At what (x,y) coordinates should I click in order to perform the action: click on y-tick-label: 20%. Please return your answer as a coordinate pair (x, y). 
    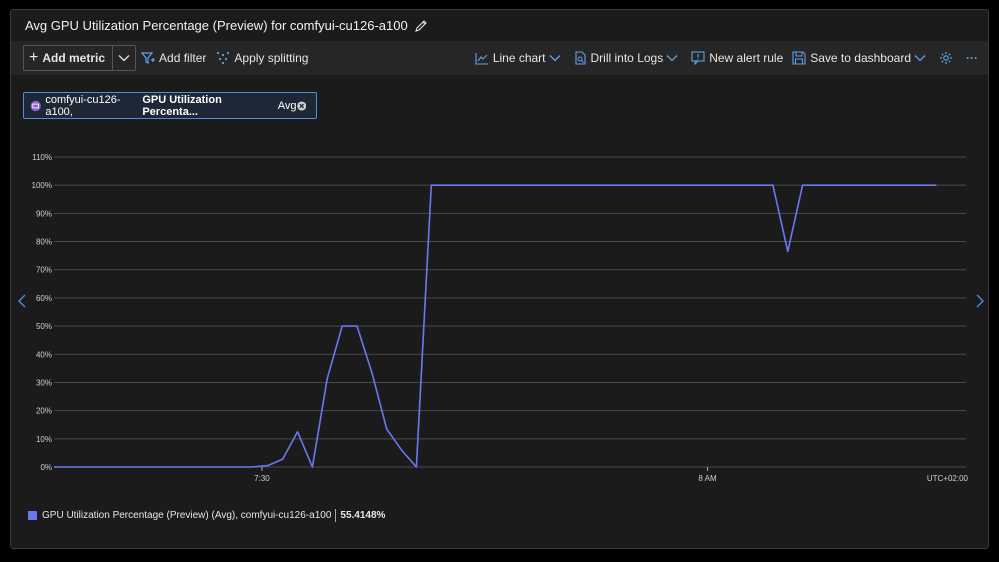
    Looking at the image, I should click on (44, 411).